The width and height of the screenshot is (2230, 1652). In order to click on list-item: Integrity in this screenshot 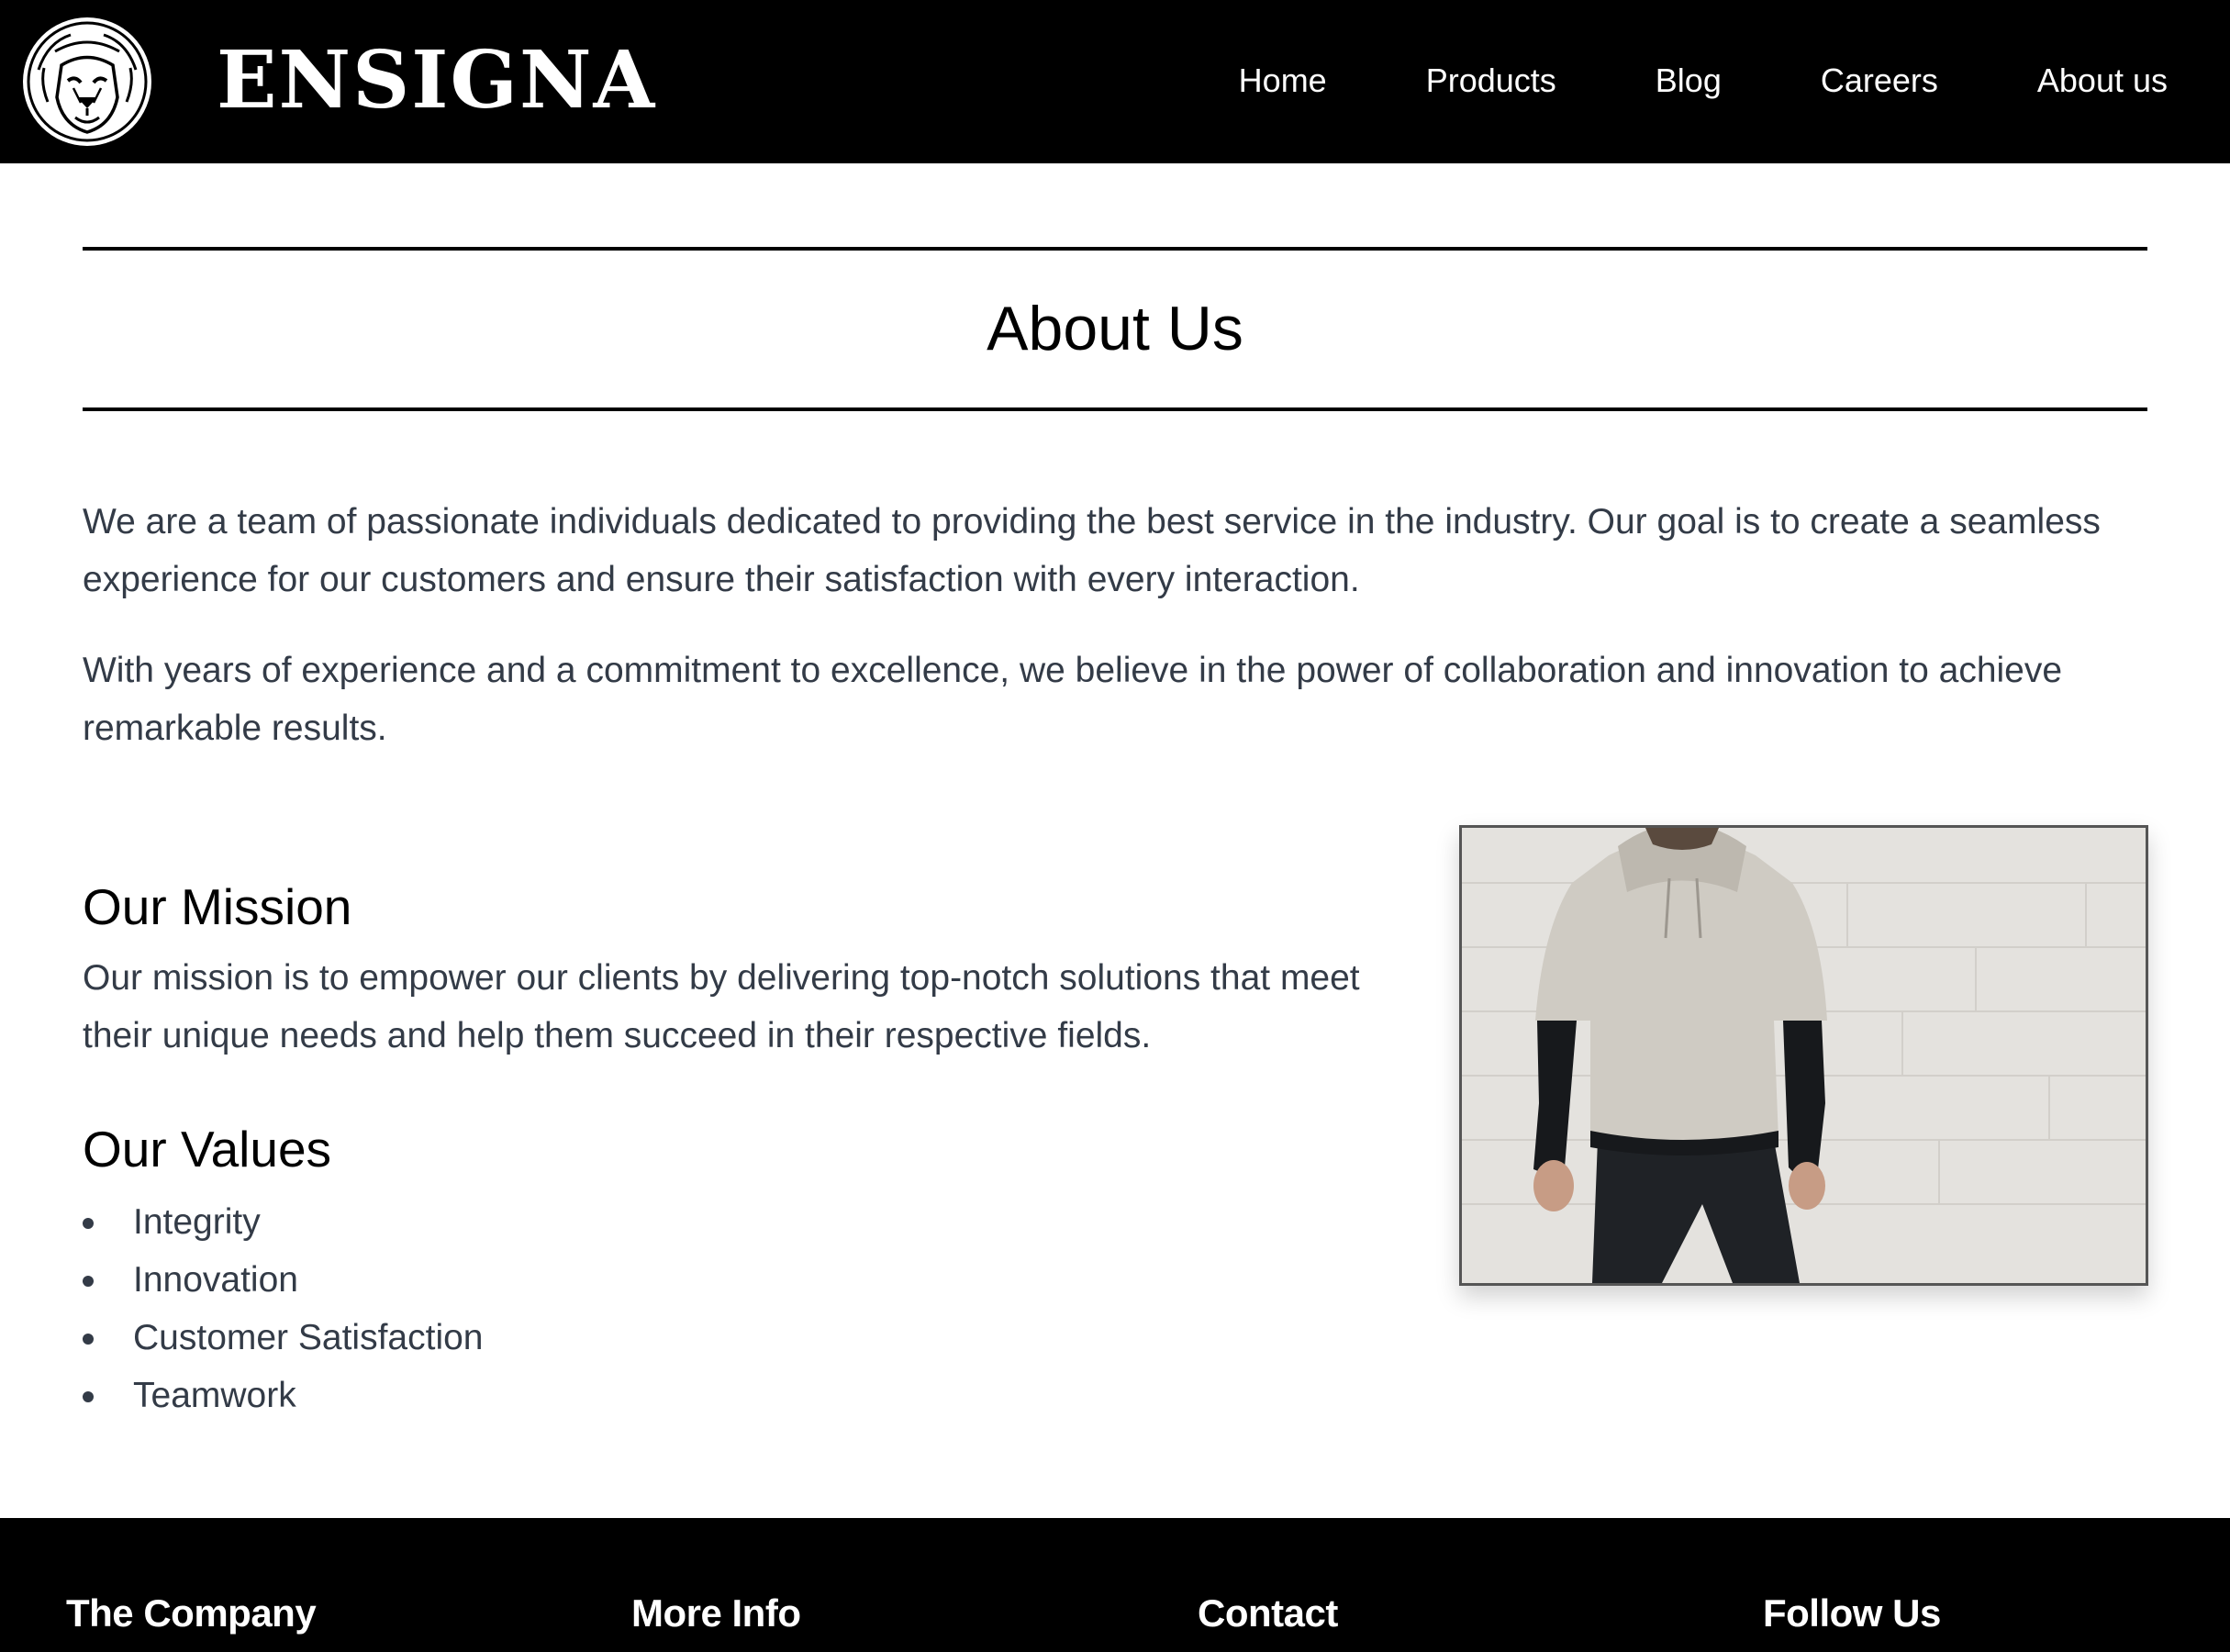, I will do `click(734, 1222)`.